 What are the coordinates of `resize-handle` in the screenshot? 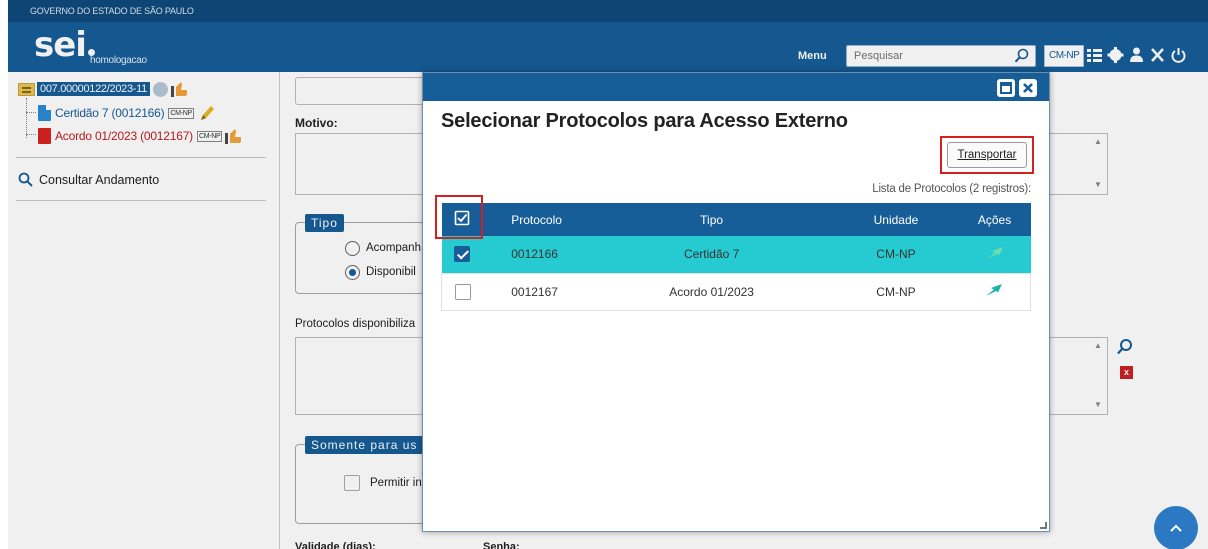 It's located at (1043, 525).